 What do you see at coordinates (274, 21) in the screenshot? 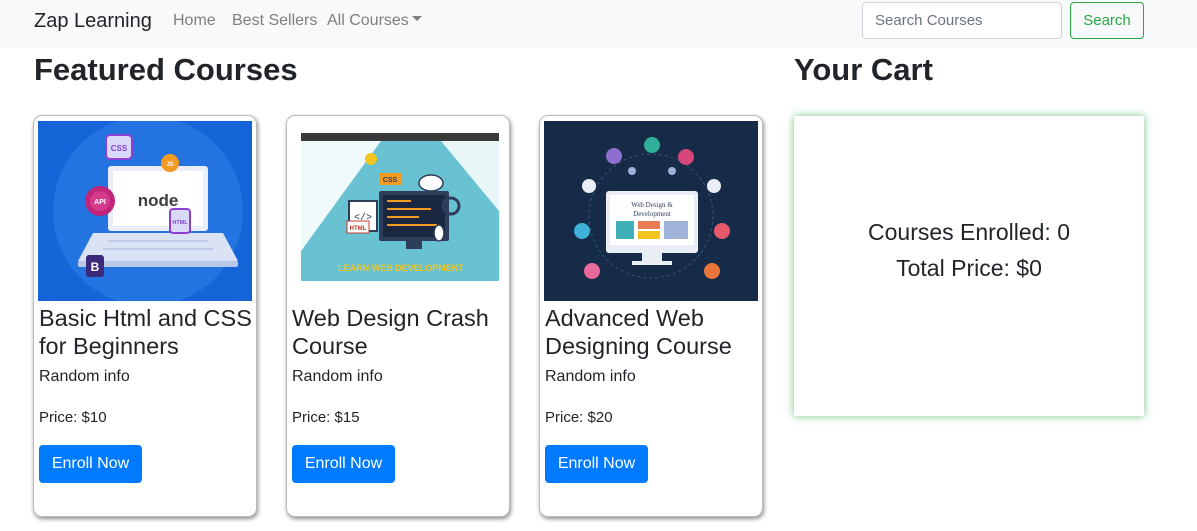
I see `nav-link-best-sellers: Best Sellers` at bounding box center [274, 21].